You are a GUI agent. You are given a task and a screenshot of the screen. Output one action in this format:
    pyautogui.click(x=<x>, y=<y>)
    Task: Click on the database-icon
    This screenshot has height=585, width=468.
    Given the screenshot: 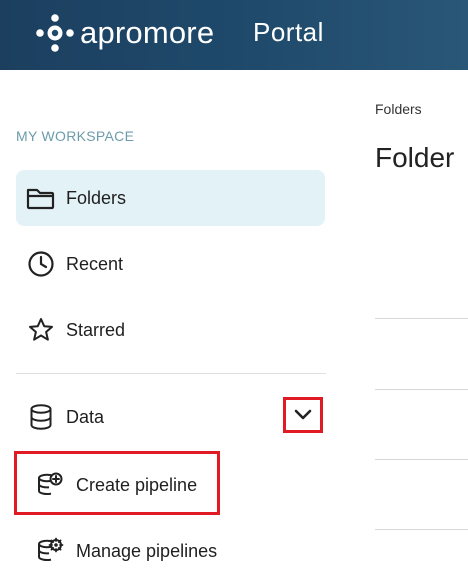 What is the action you would take?
    pyautogui.click(x=41, y=417)
    